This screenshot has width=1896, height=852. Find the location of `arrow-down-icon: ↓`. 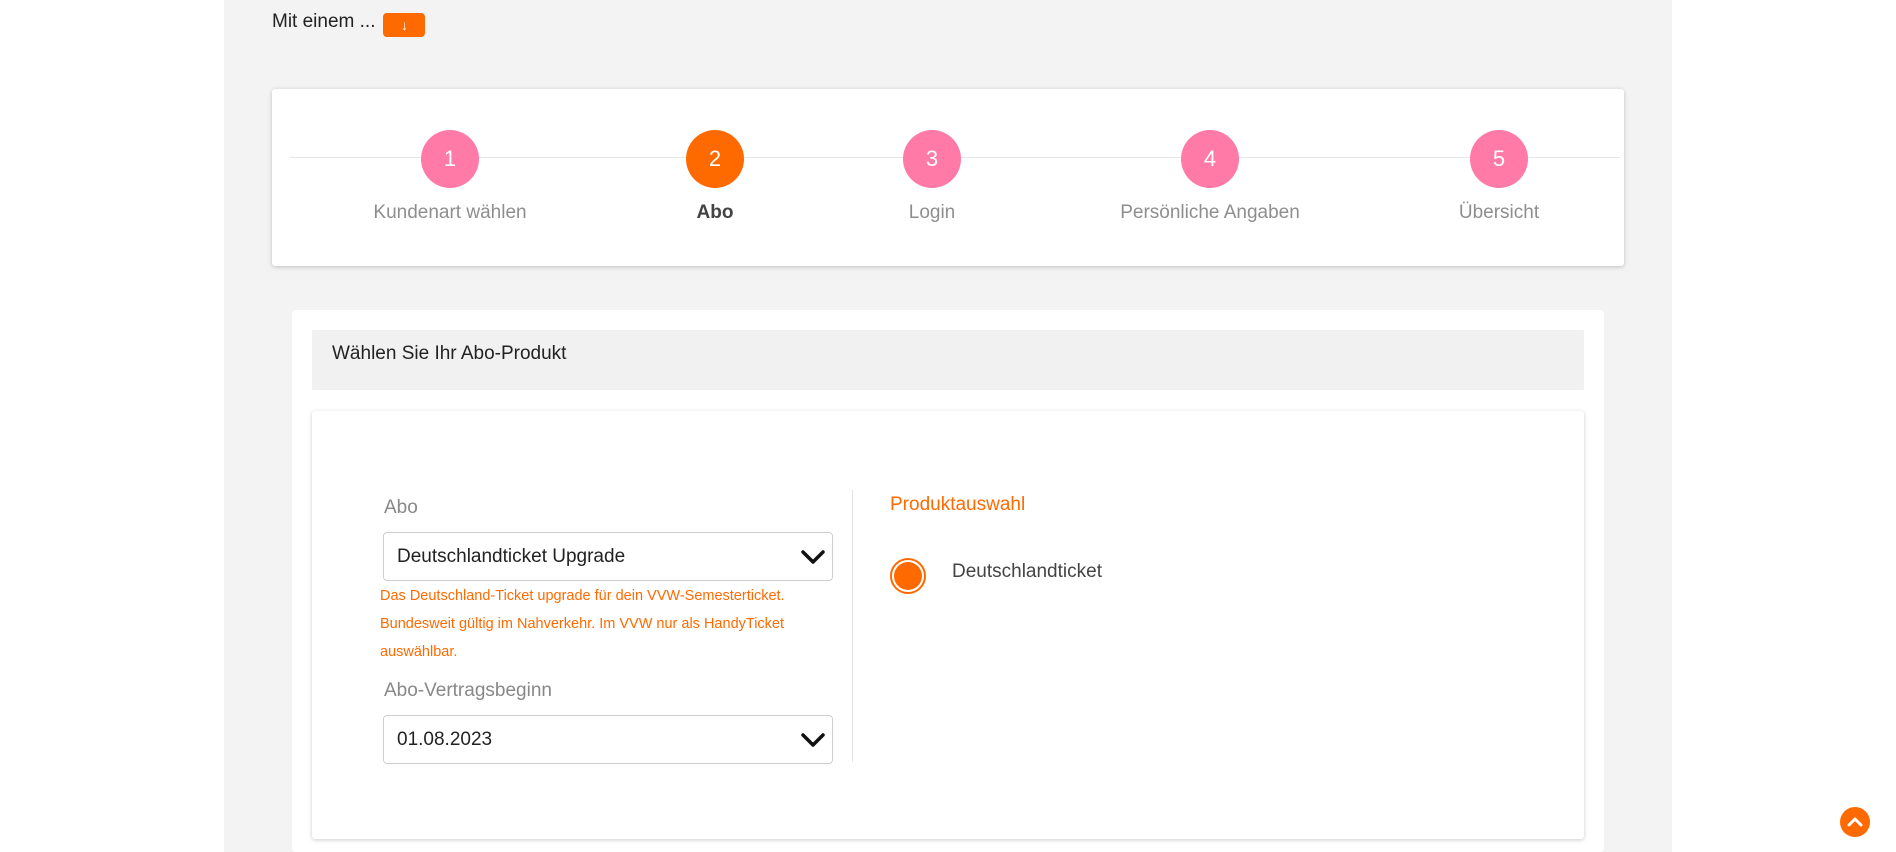

arrow-down-icon: ↓ is located at coordinates (404, 25).